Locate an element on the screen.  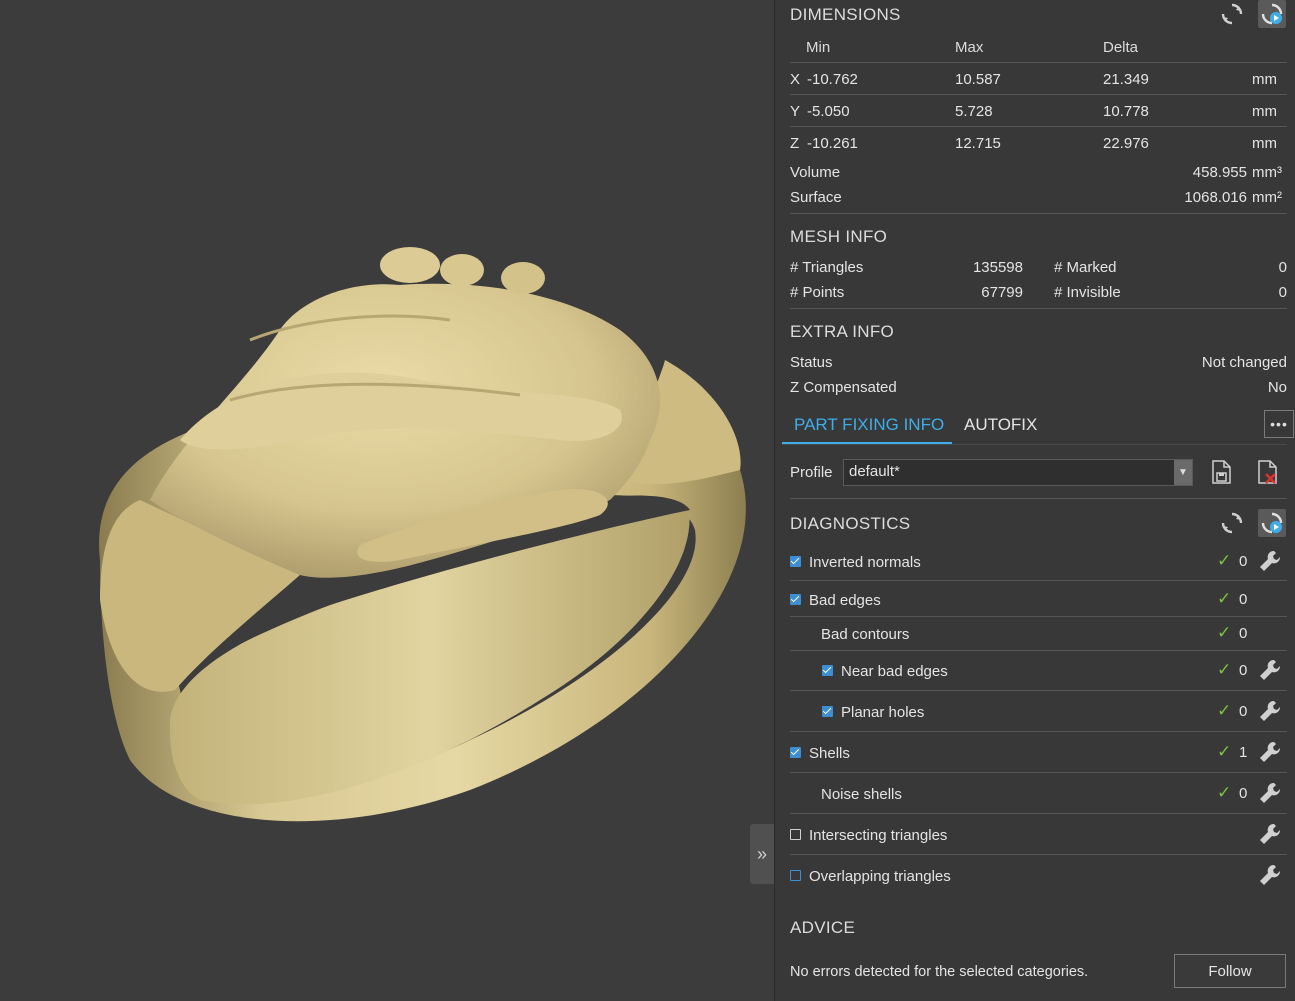
triangles-value: 135598 is located at coordinates (997, 267).